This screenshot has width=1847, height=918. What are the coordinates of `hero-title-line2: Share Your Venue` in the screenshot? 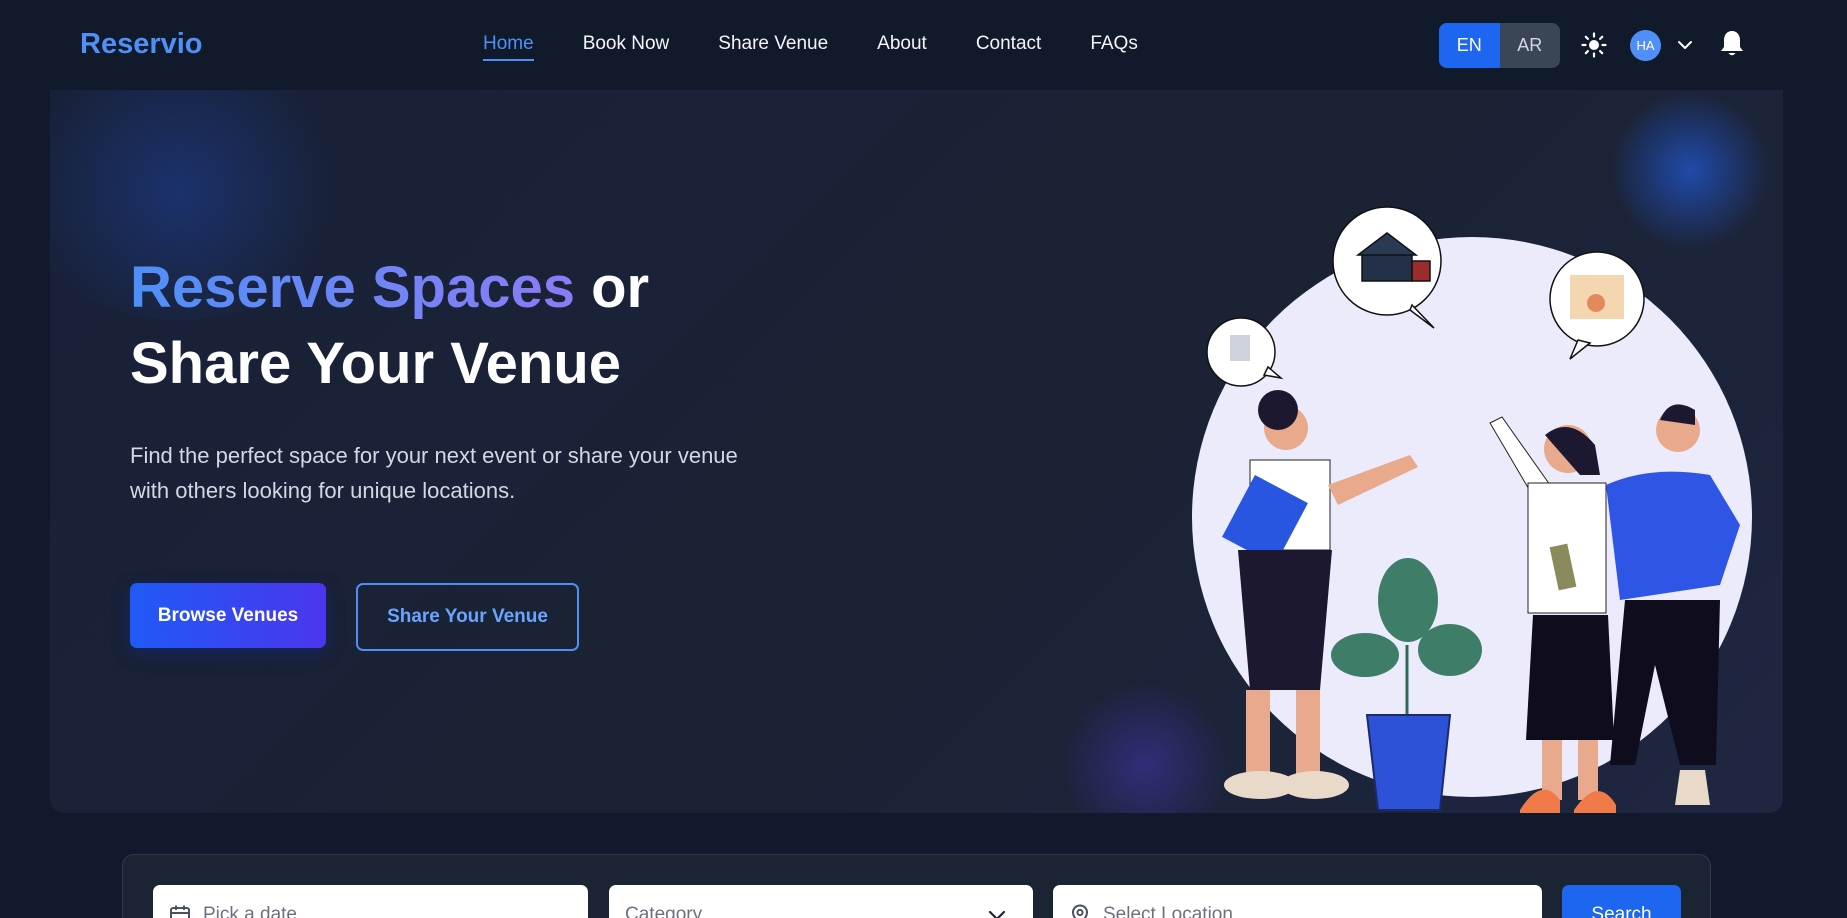 It's located at (376, 363).